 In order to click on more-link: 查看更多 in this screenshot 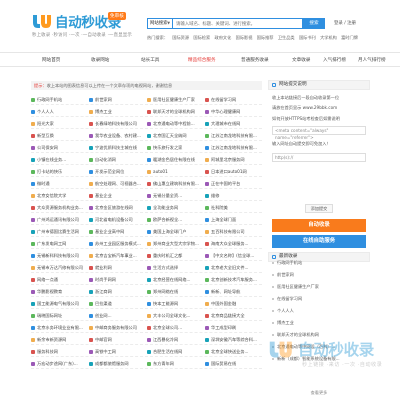, I will do `click(319, 393)`.